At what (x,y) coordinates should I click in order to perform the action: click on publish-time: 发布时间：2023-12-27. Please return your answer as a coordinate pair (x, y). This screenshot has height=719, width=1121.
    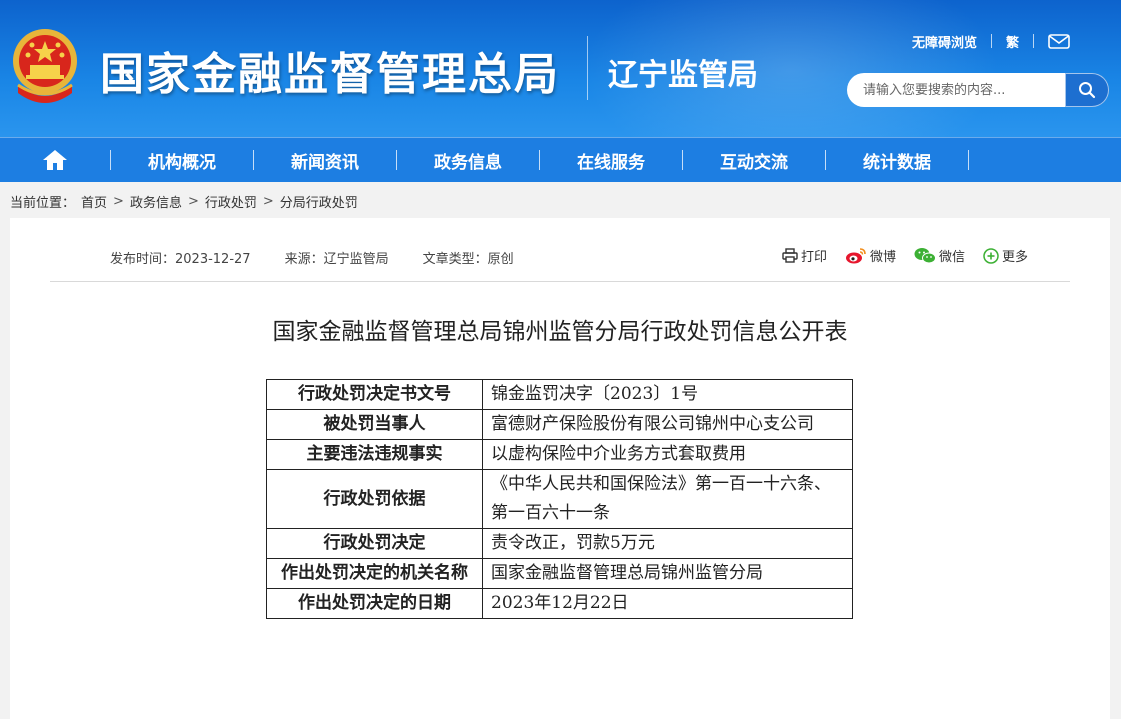
    Looking at the image, I should click on (180, 259).